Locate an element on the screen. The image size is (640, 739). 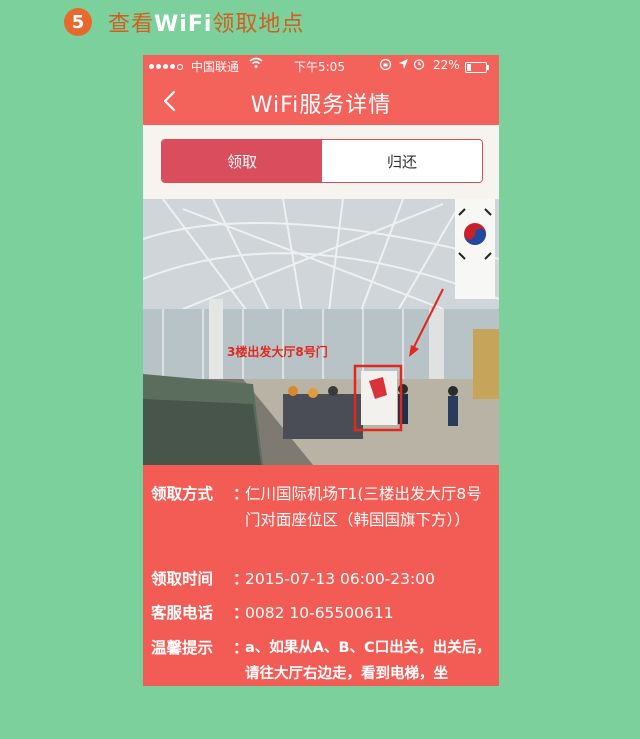
detail-label: 领取方式 is located at coordinates (182, 494).